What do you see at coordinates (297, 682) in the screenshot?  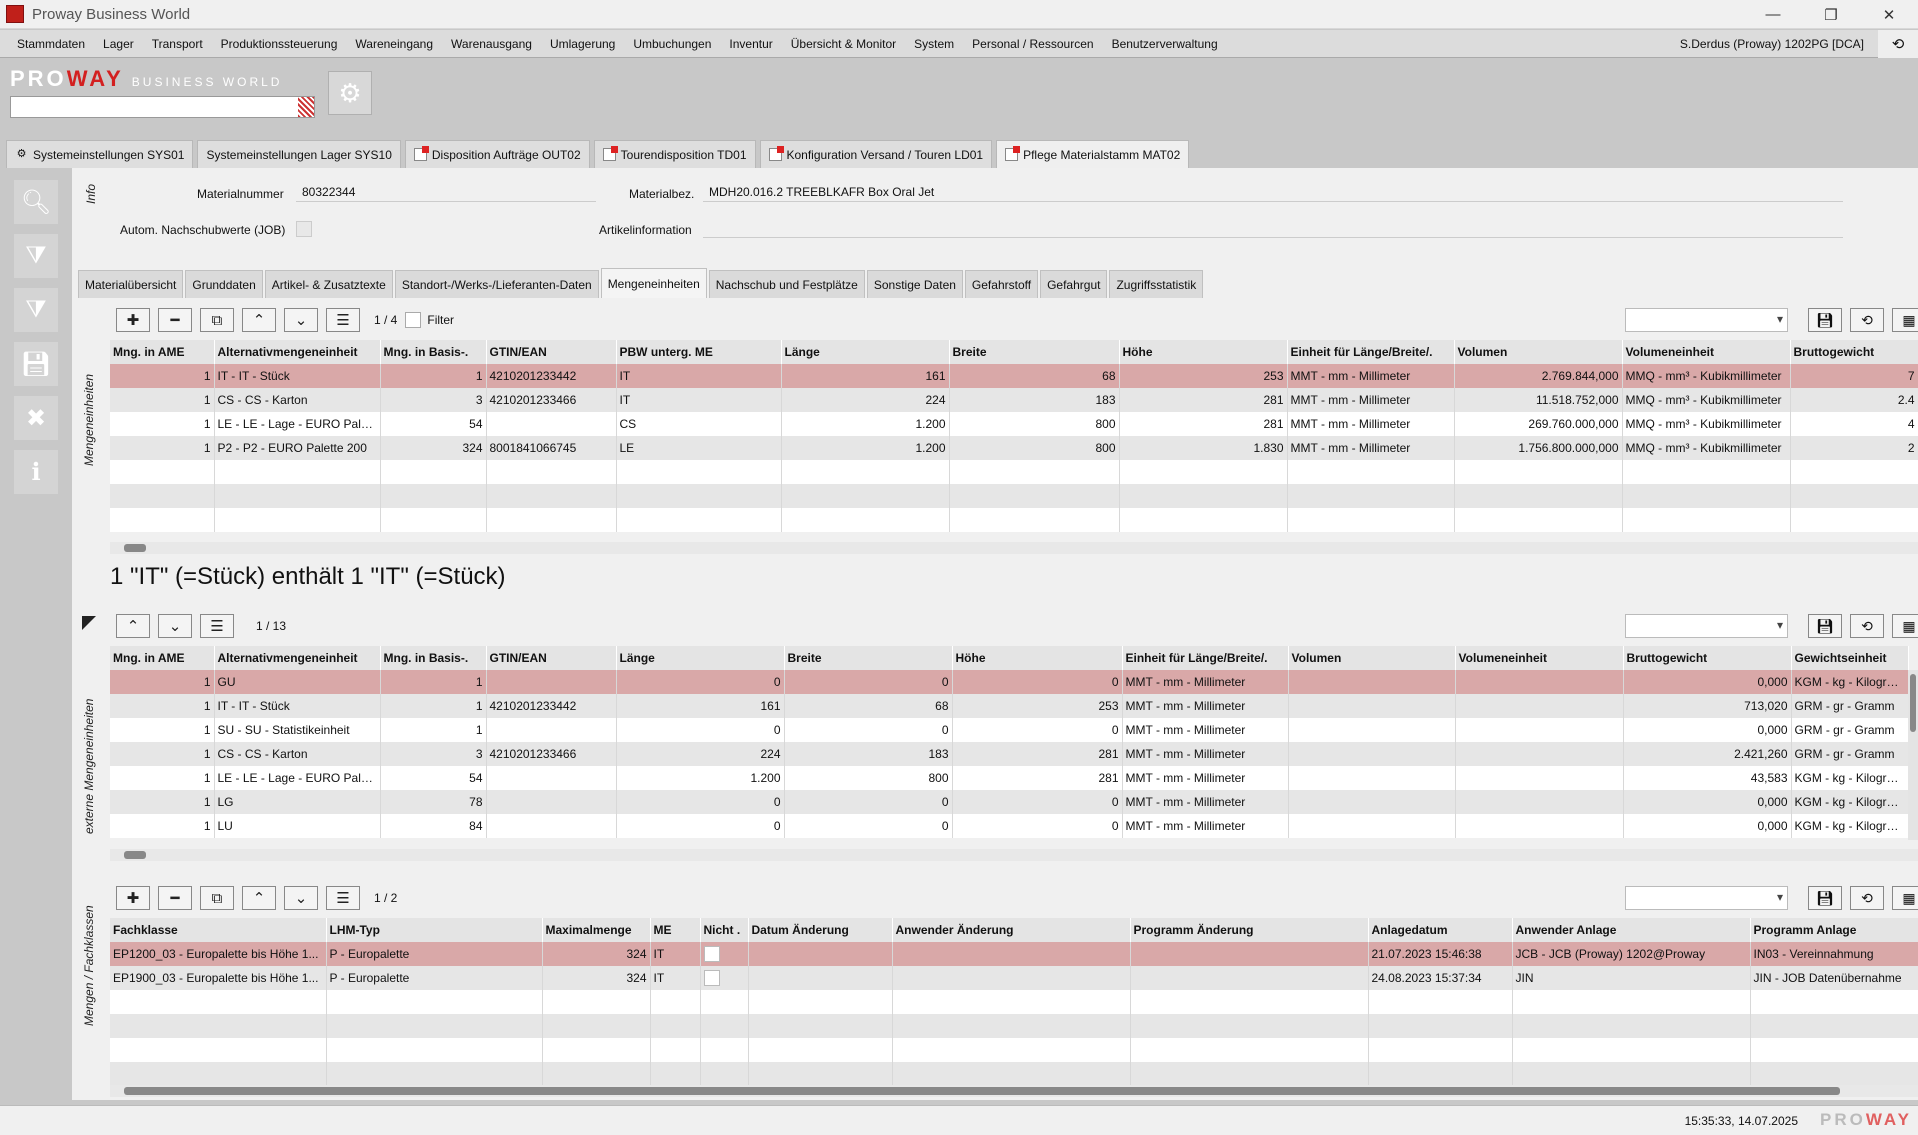 I see `table-cell: GU` at bounding box center [297, 682].